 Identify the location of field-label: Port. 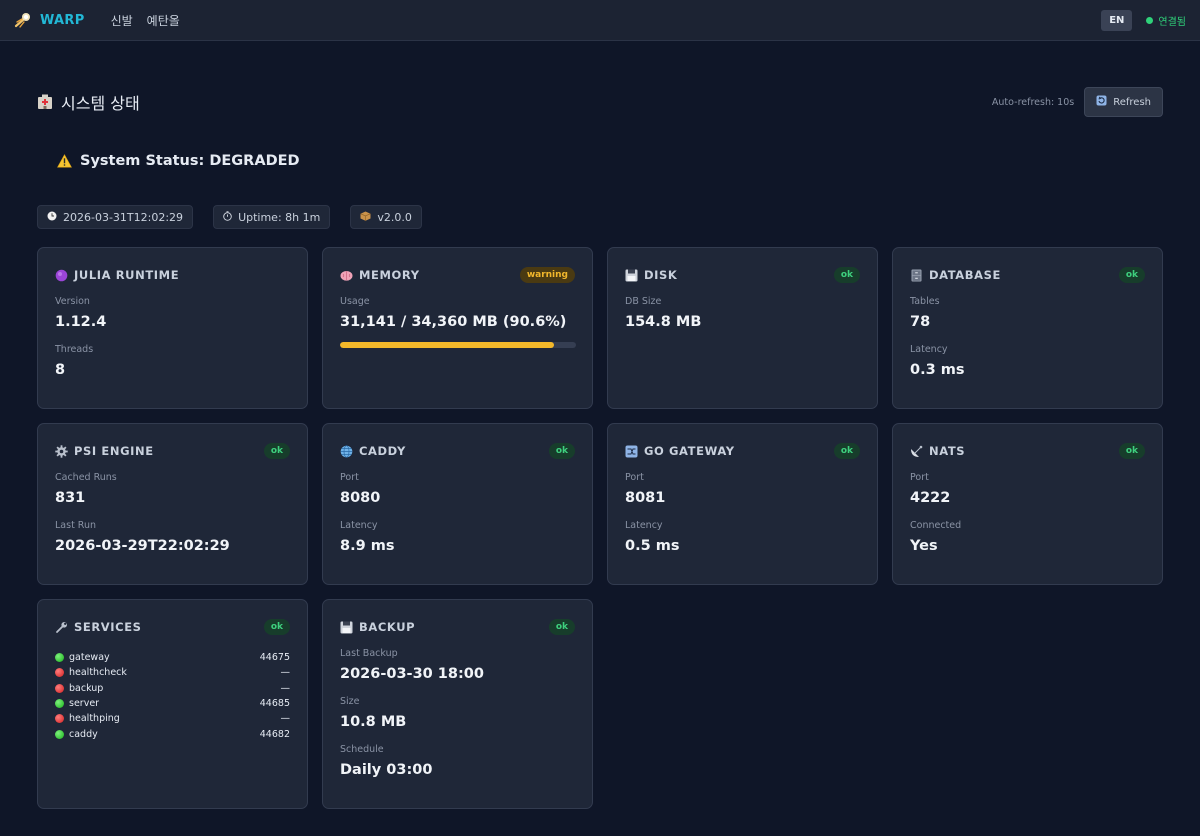
(634, 477).